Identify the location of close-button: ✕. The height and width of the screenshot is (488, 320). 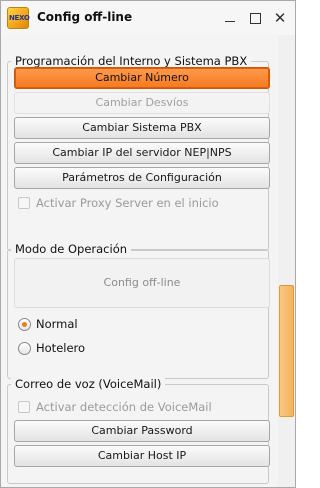
(280, 18).